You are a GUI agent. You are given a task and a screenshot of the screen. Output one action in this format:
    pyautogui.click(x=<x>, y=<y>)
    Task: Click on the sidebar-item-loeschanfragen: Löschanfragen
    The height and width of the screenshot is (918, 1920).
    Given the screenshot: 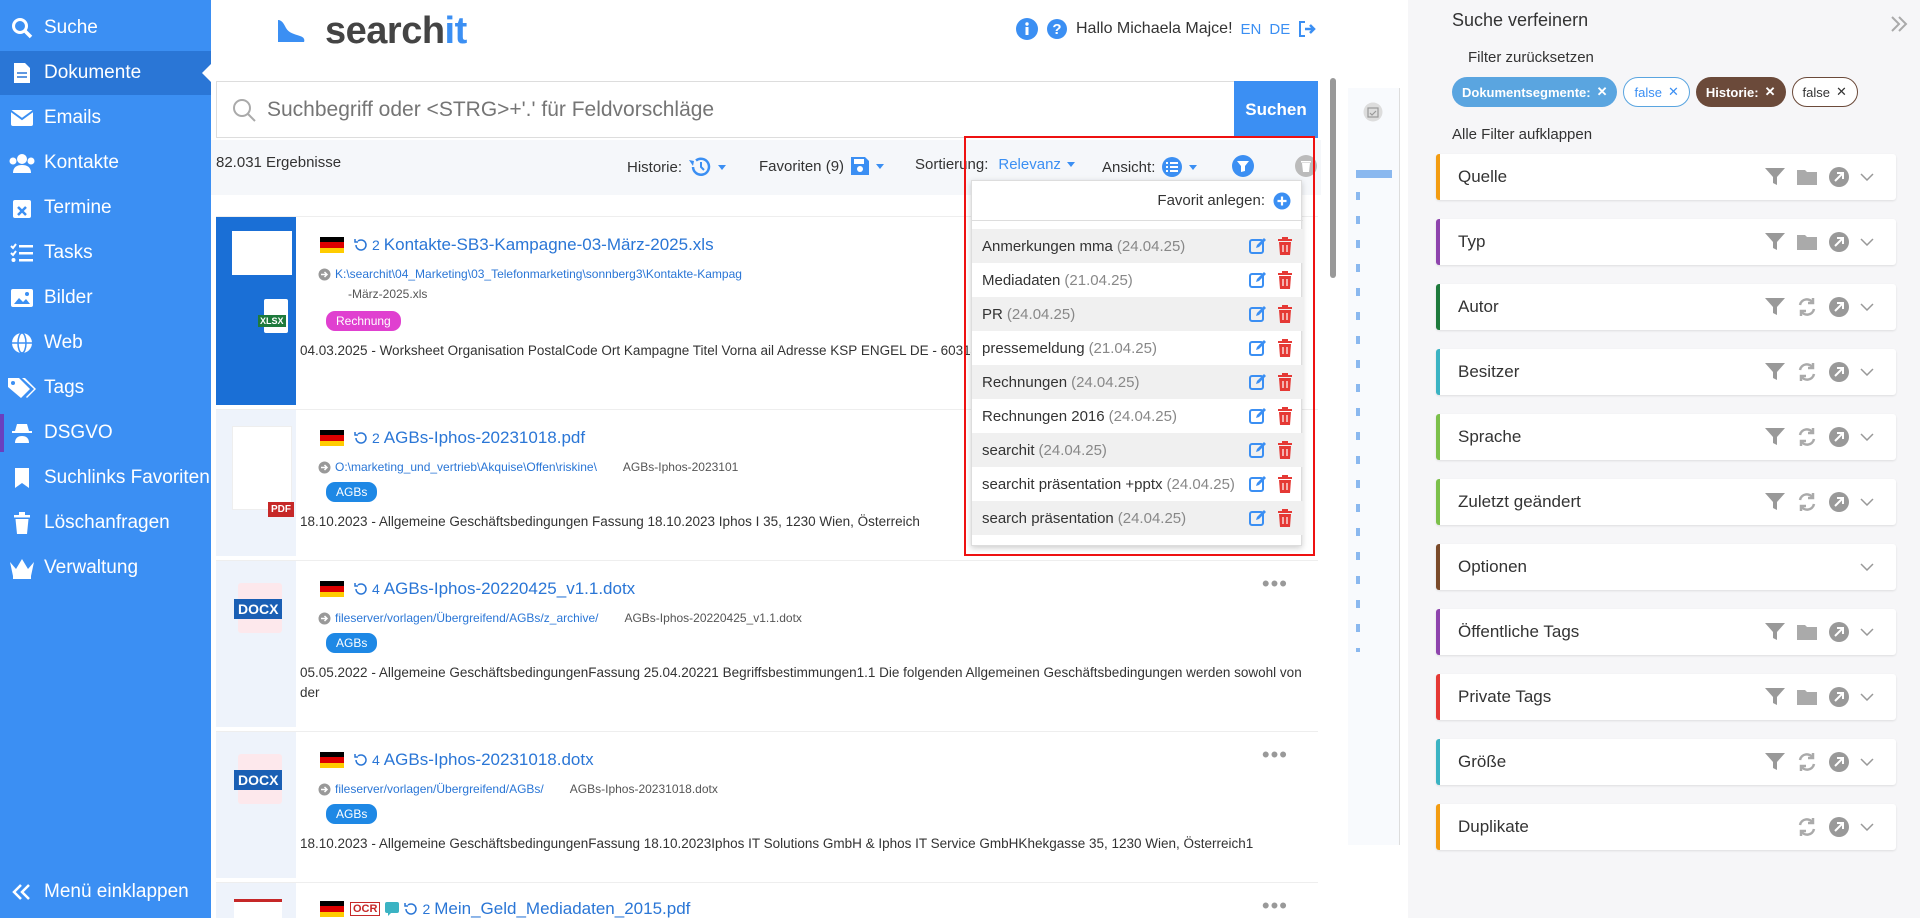 What is the action you would take?
    pyautogui.click(x=105, y=523)
    